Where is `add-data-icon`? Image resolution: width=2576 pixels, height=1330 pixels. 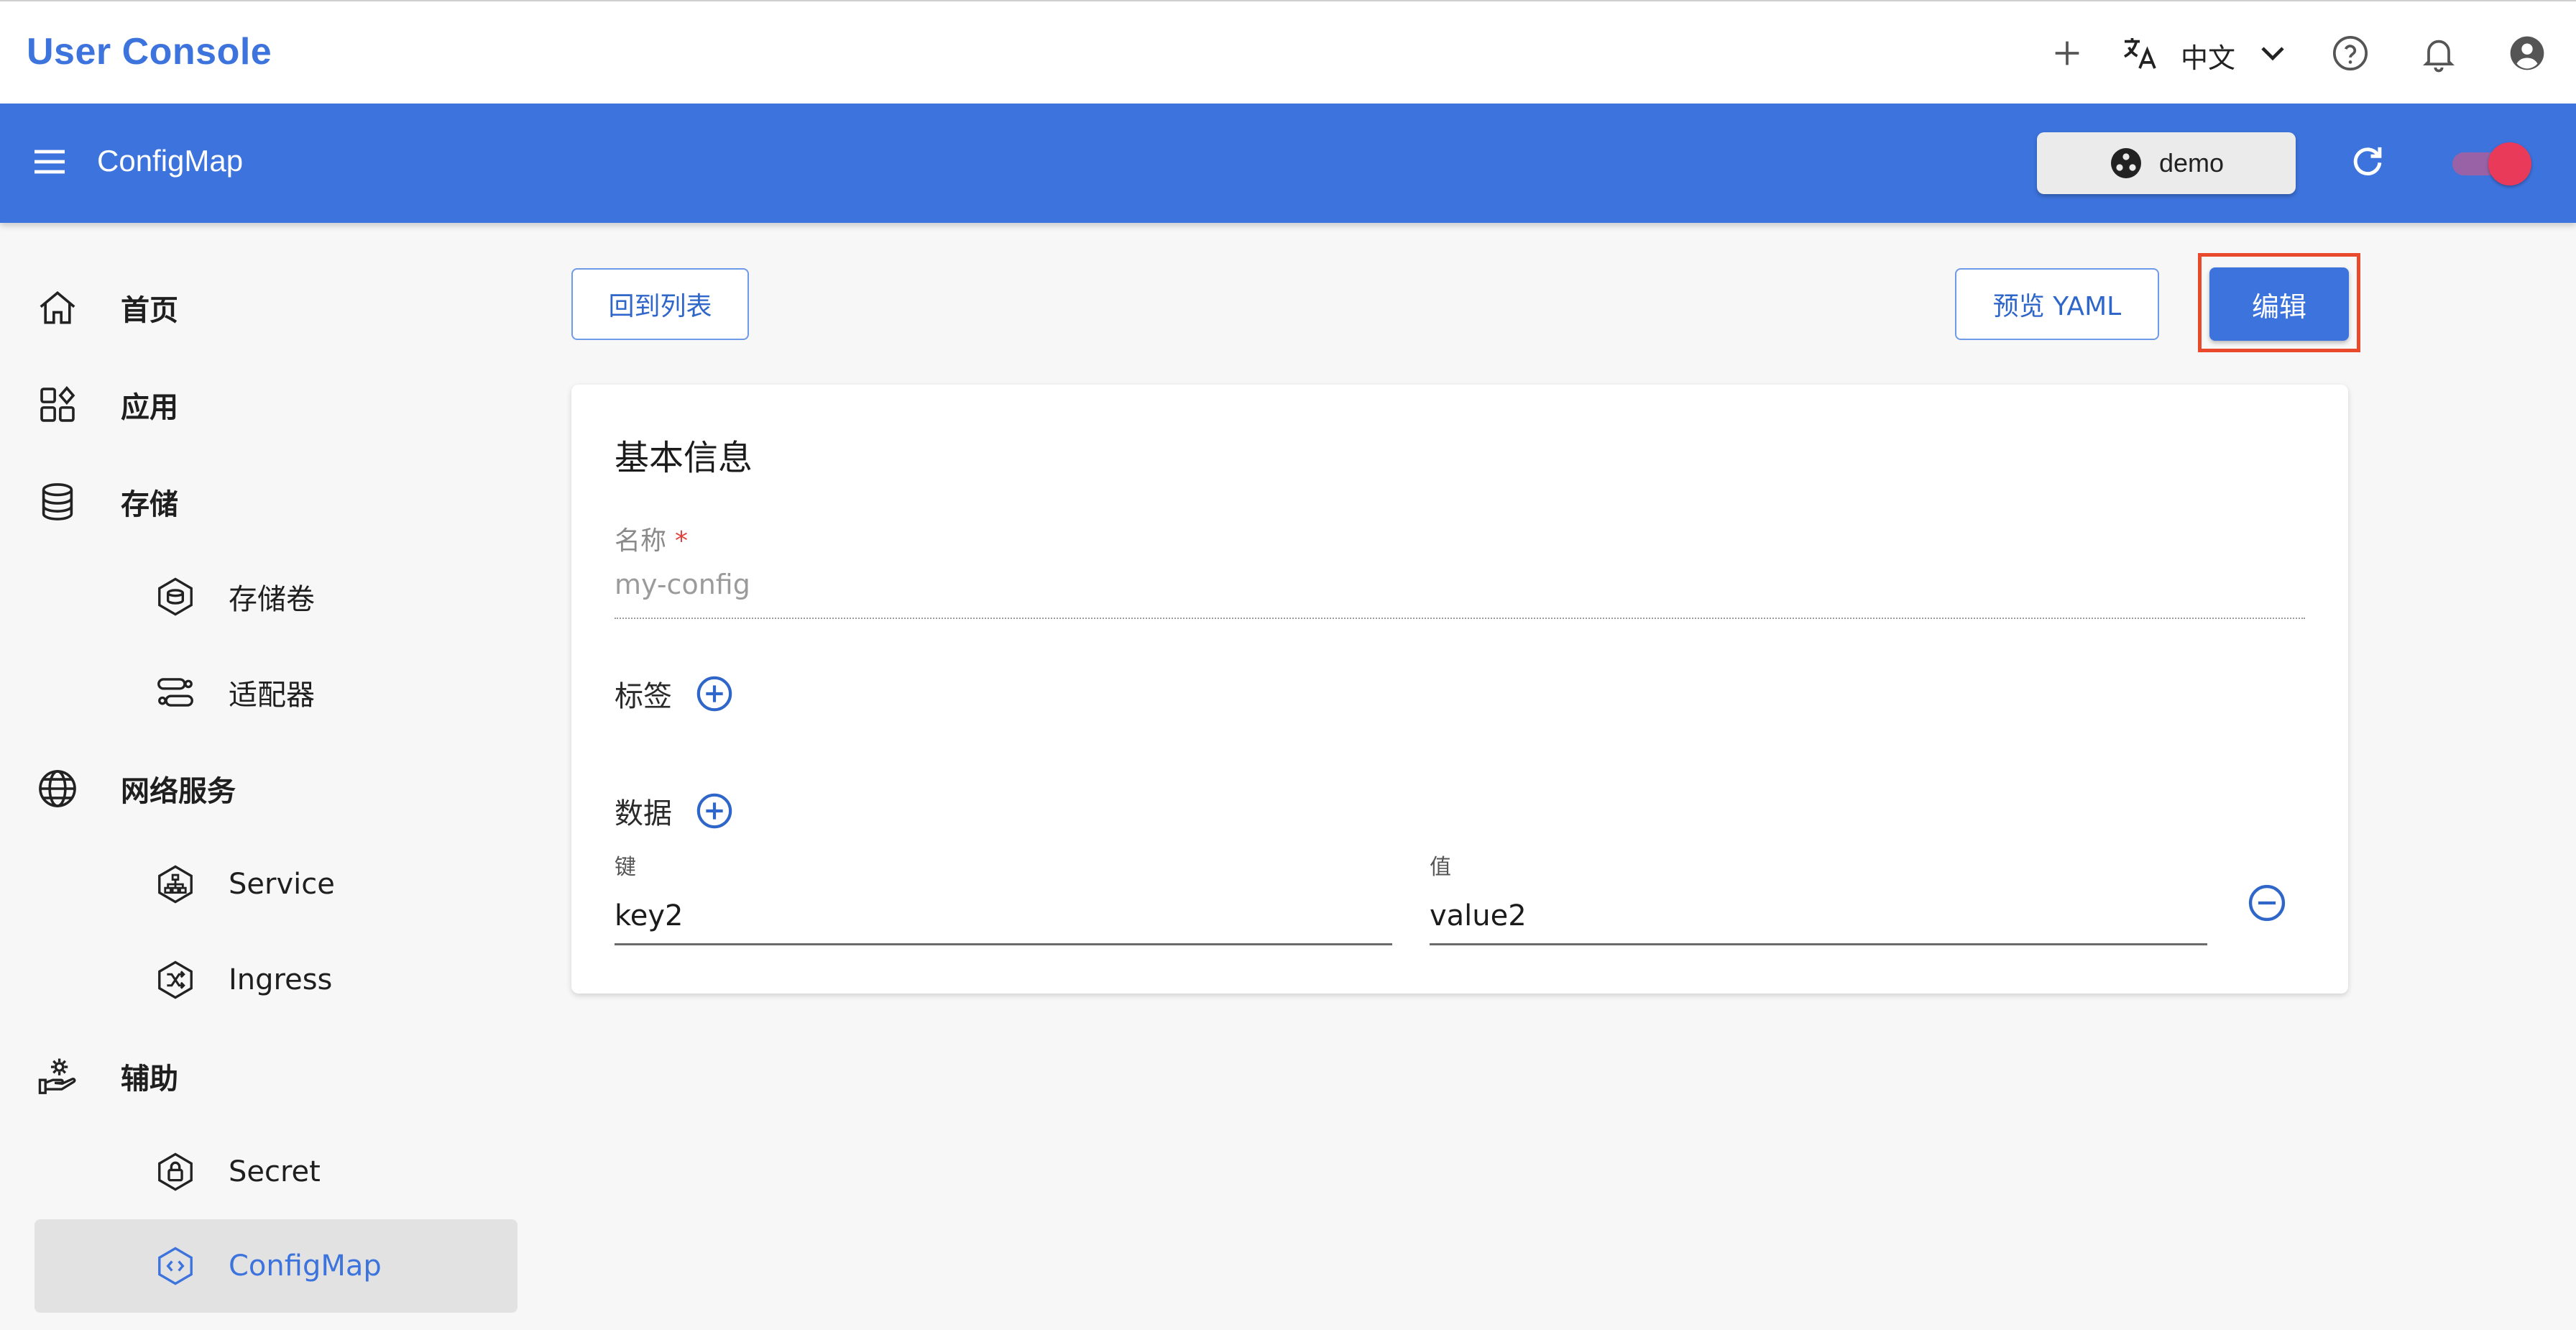 add-data-icon is located at coordinates (714, 811).